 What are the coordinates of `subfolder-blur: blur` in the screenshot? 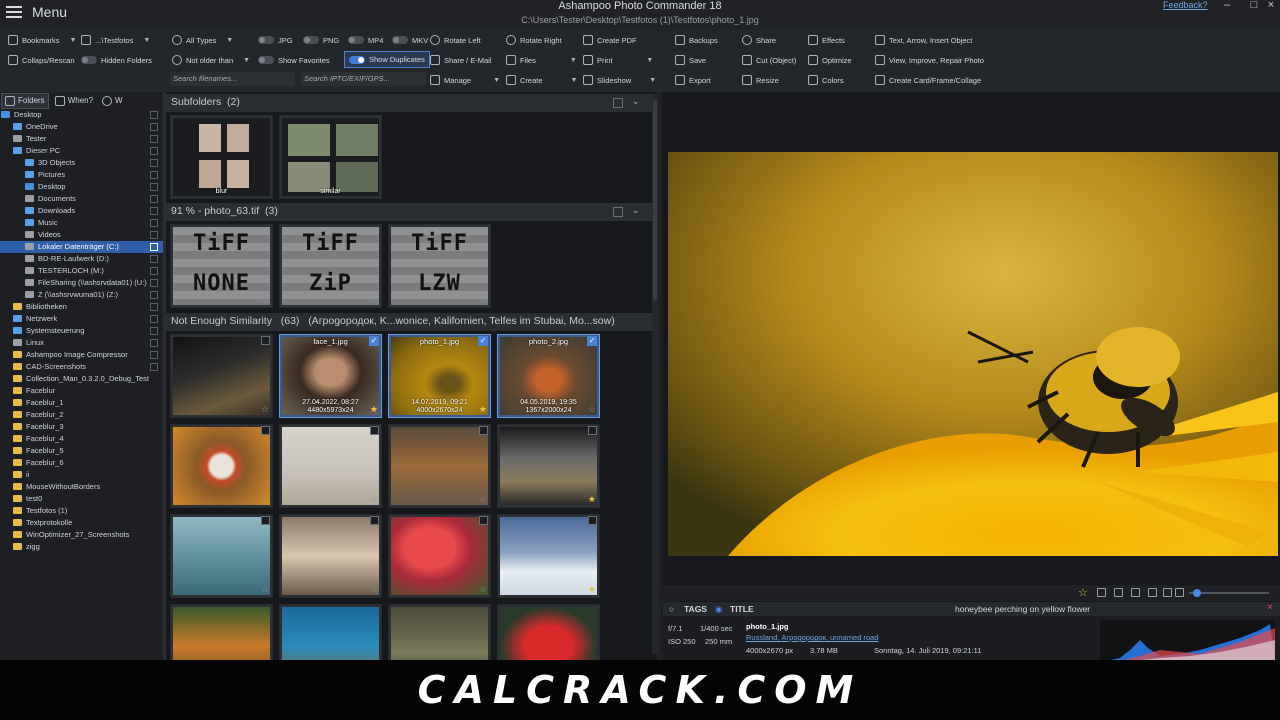 It's located at (221, 157).